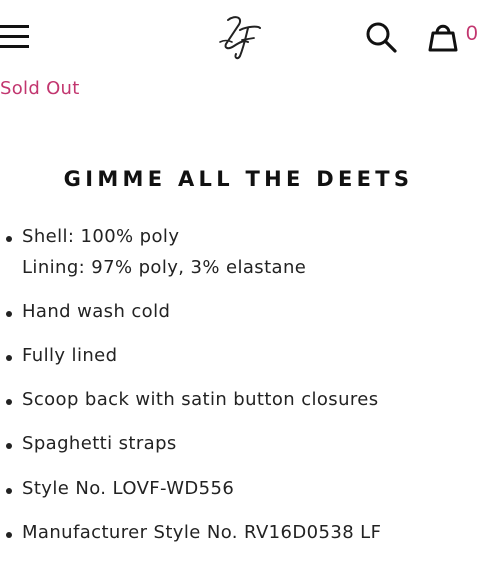 The height and width of the screenshot is (580, 477). Describe the element at coordinates (200, 399) in the screenshot. I see `detail-text: Scoop back with satin button closures` at that location.